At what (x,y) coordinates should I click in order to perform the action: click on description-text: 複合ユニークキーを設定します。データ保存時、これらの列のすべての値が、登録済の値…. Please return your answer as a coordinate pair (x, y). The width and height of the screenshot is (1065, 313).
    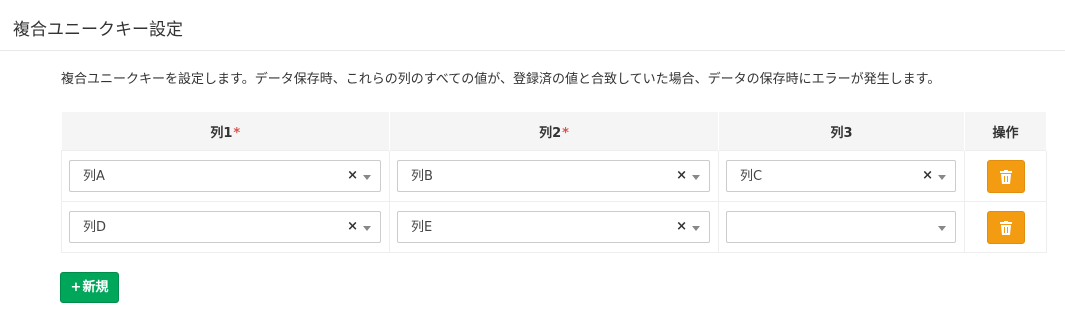
    Looking at the image, I should click on (501, 79).